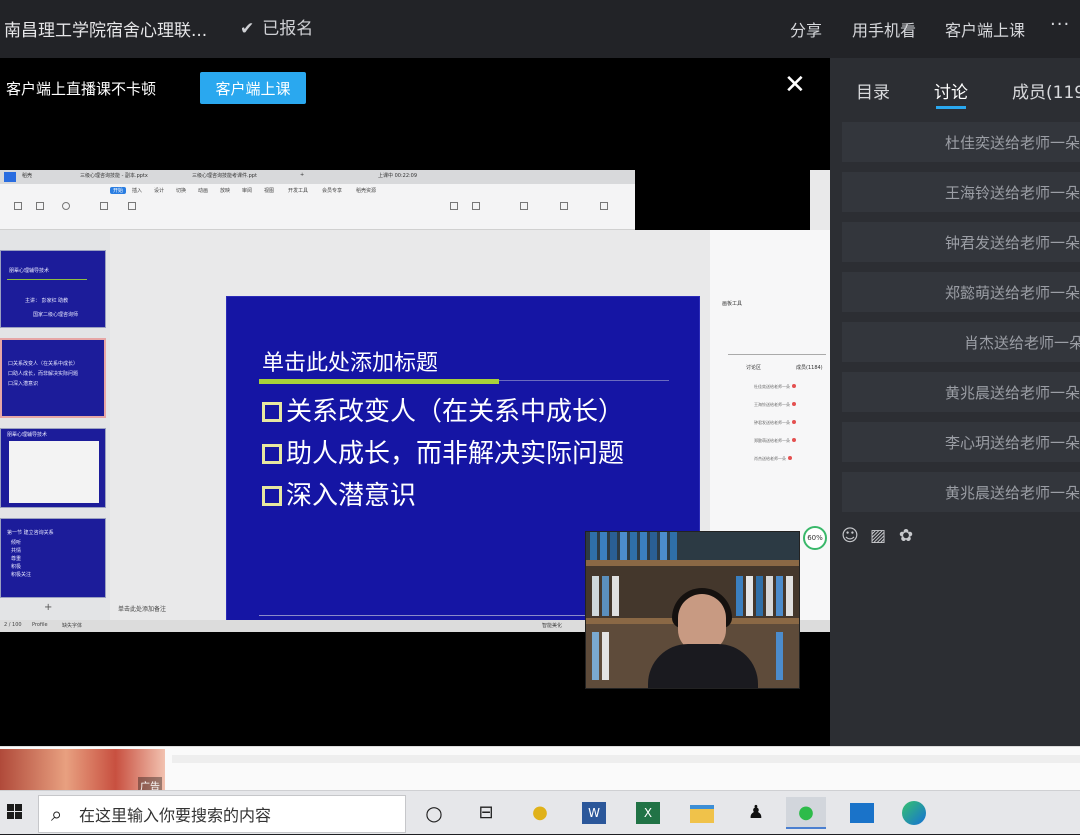 This screenshot has width=1080, height=835. Describe the element at coordinates (276, 26) in the screenshot. I see `registered-status: ✔ 已报名` at that location.